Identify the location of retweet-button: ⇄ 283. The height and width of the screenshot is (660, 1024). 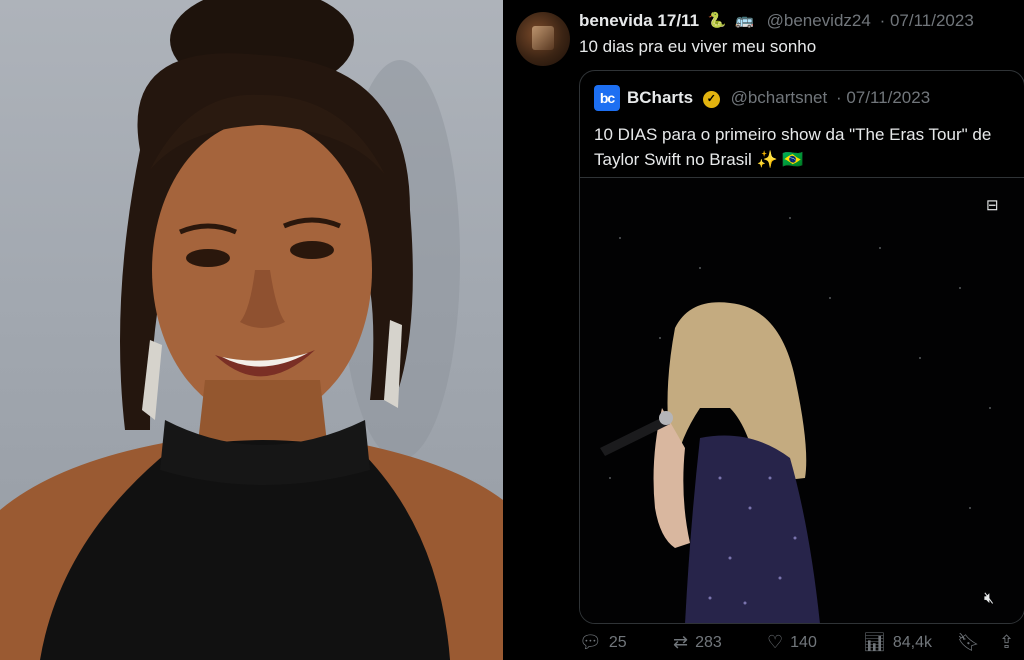
(697, 642).